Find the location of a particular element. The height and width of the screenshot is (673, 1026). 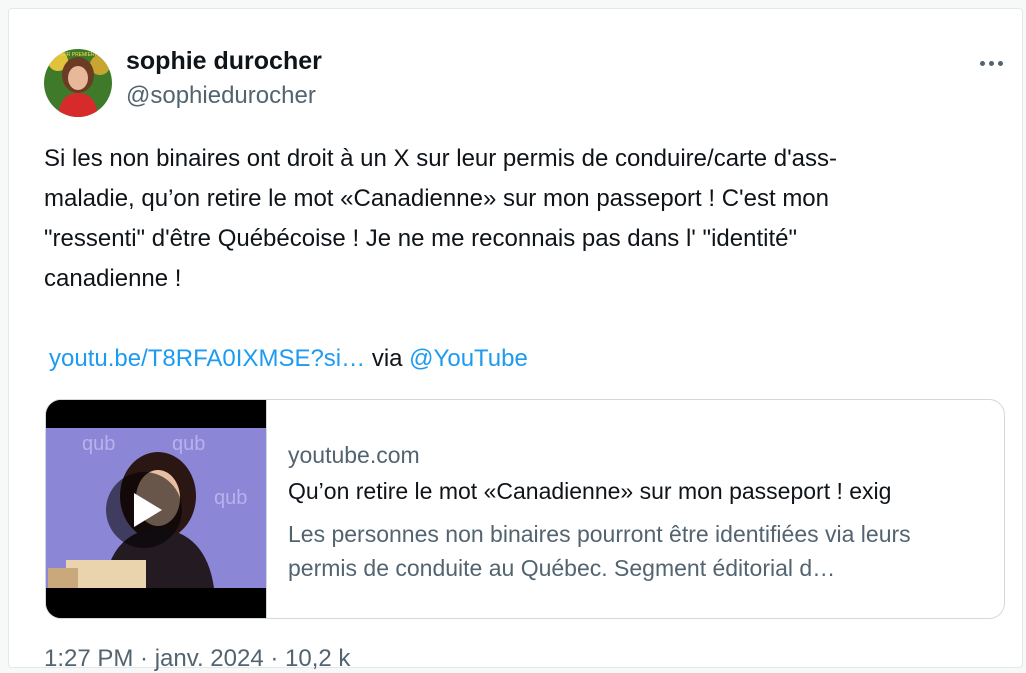

tweet-link-line: youtu.be/T8RFA0IXMSE?si… via @YouTube is located at coordinates (288, 359).